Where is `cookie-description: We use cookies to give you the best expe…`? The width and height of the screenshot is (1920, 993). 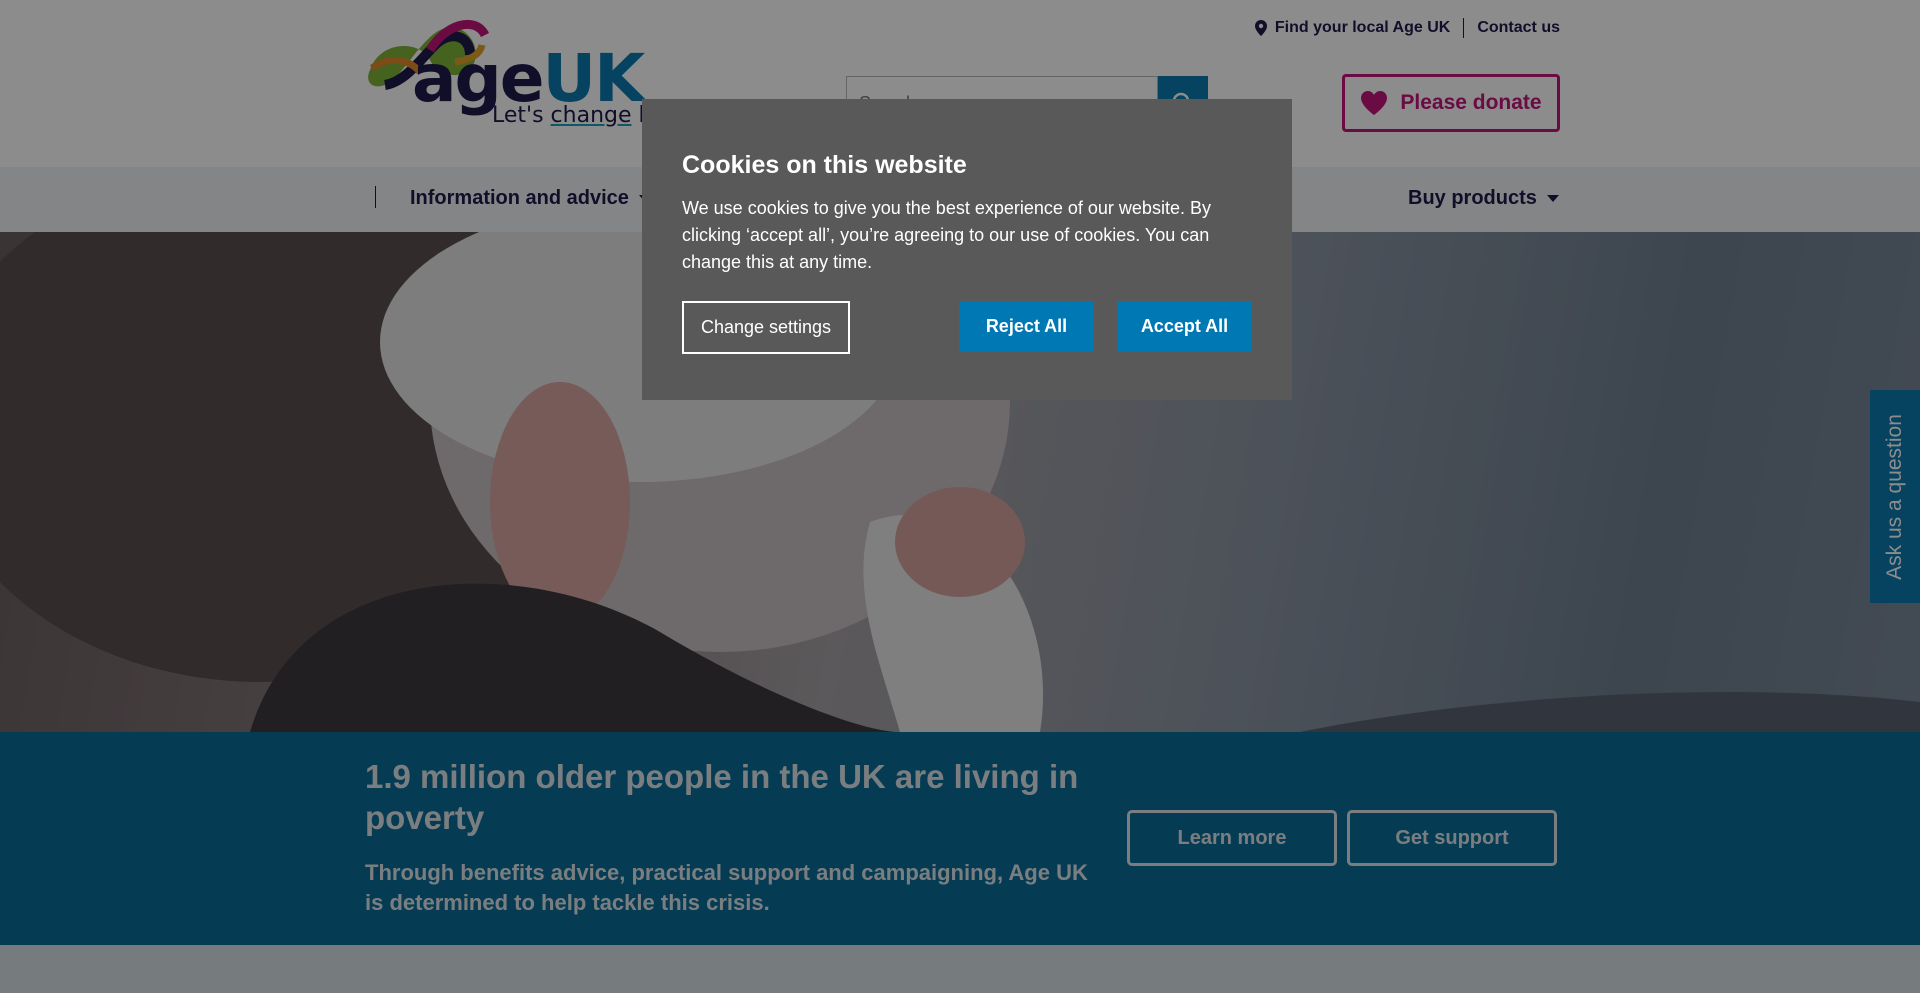 cookie-description: We use cookies to give you the best expe… is located at coordinates (946, 235).